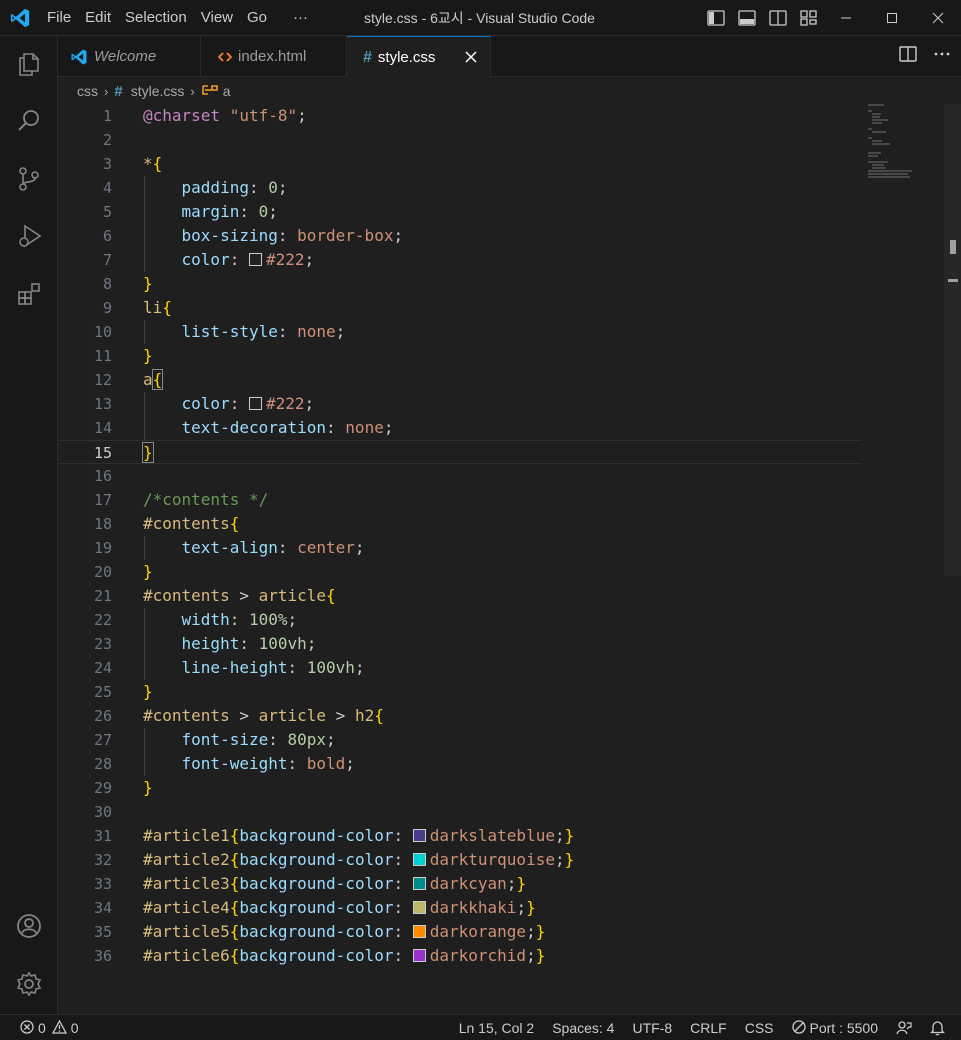  I want to click on more-actions-icon, so click(942, 56).